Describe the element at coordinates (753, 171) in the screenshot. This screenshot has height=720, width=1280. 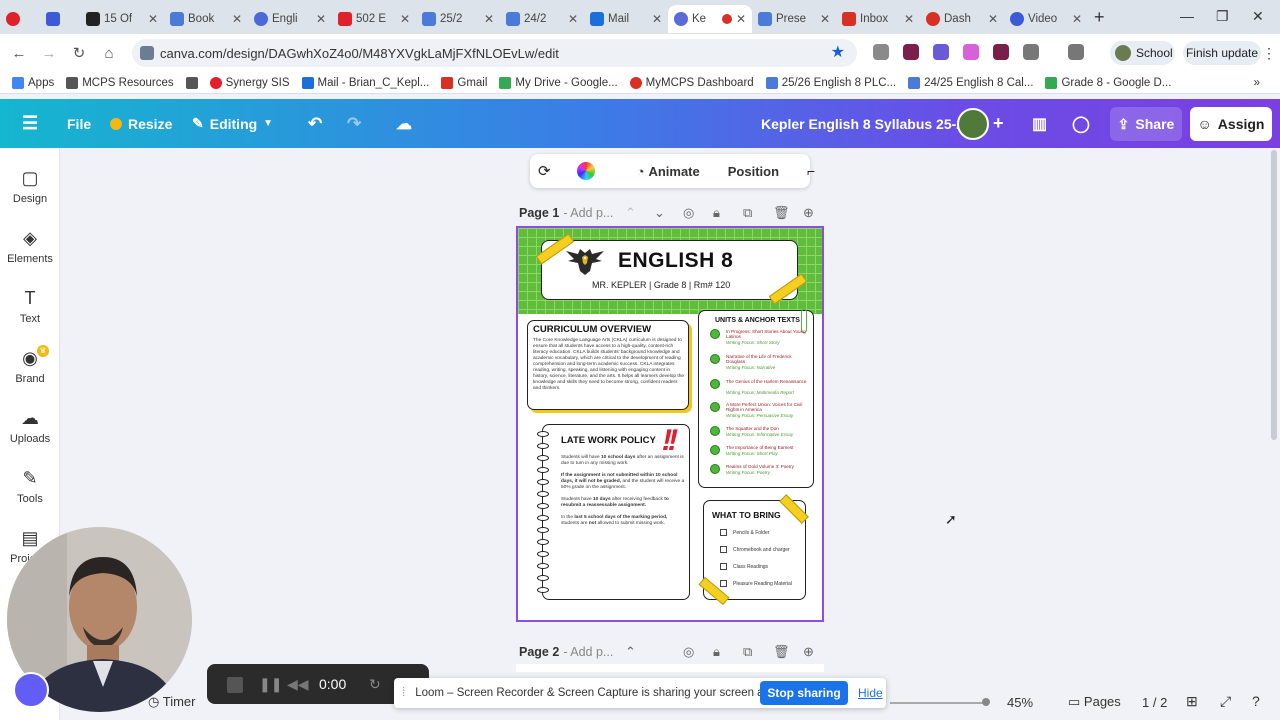
I see `position-button: Position` at that location.